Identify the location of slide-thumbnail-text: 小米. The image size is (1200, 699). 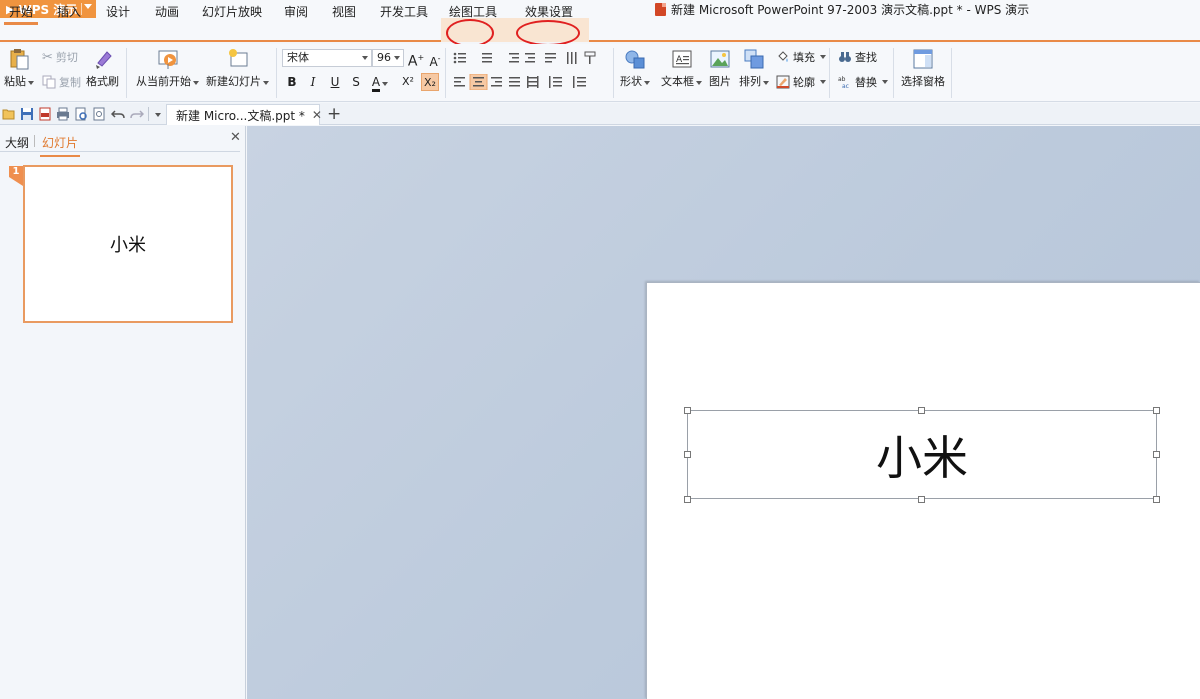
(128, 245).